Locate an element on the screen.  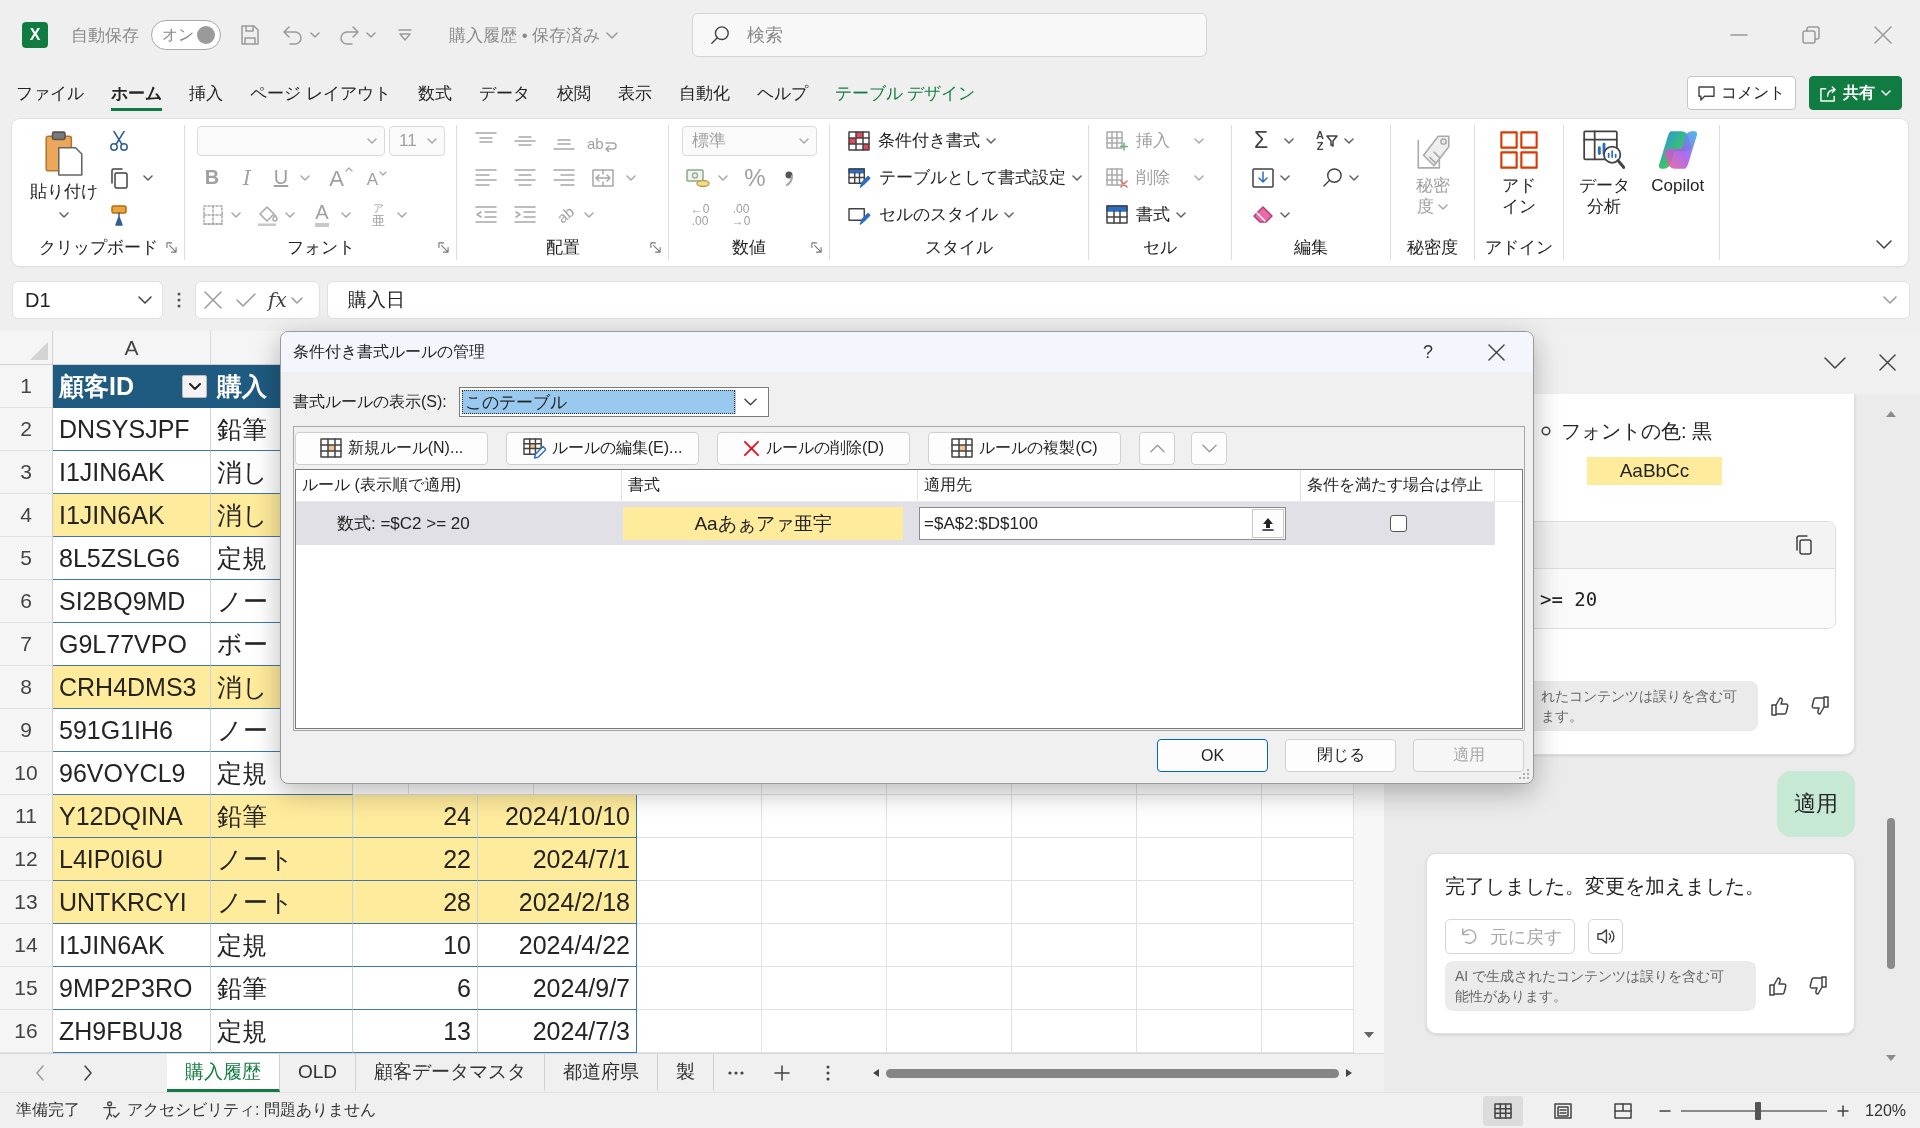
data-analysis-button: データ 分析 is located at coordinates (1604, 178).